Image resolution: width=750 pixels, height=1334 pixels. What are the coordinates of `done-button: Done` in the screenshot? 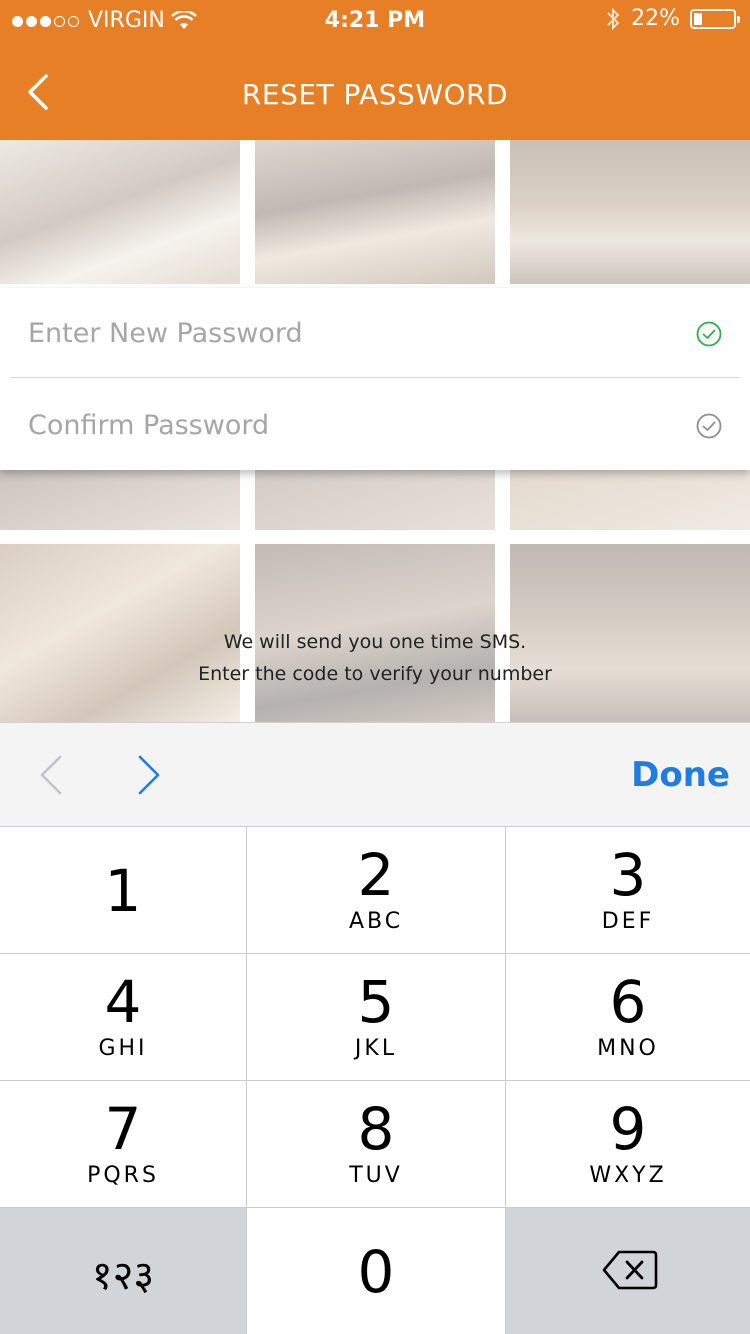 It's located at (680, 775).